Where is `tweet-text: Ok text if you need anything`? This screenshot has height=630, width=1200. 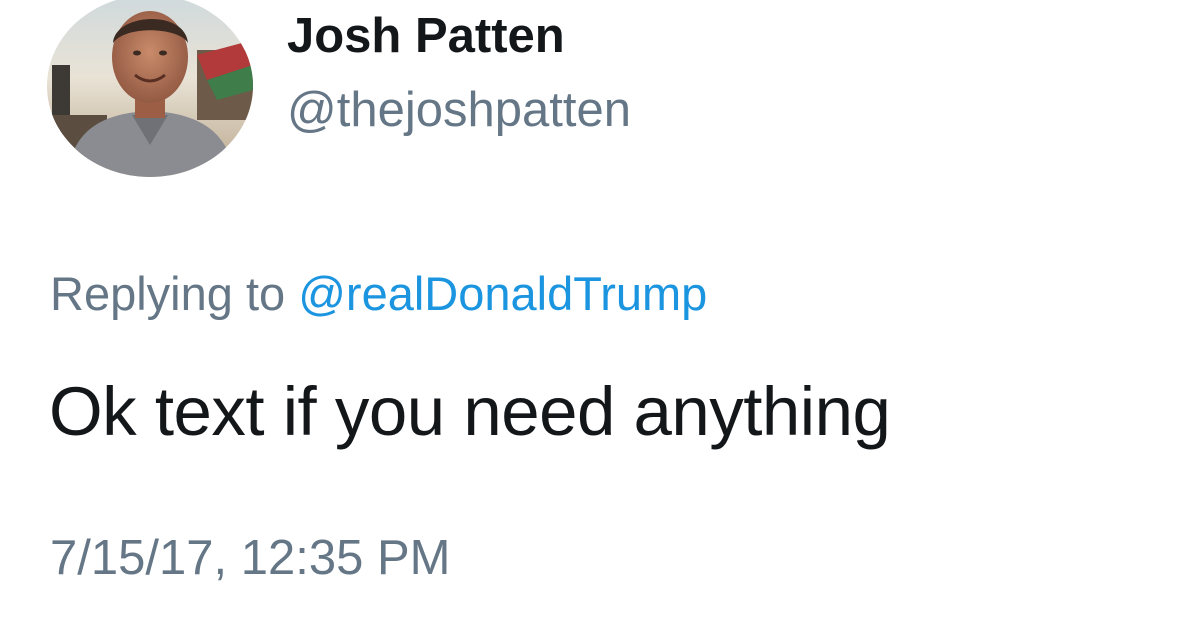 tweet-text: Ok text if you need anything is located at coordinates (470, 411).